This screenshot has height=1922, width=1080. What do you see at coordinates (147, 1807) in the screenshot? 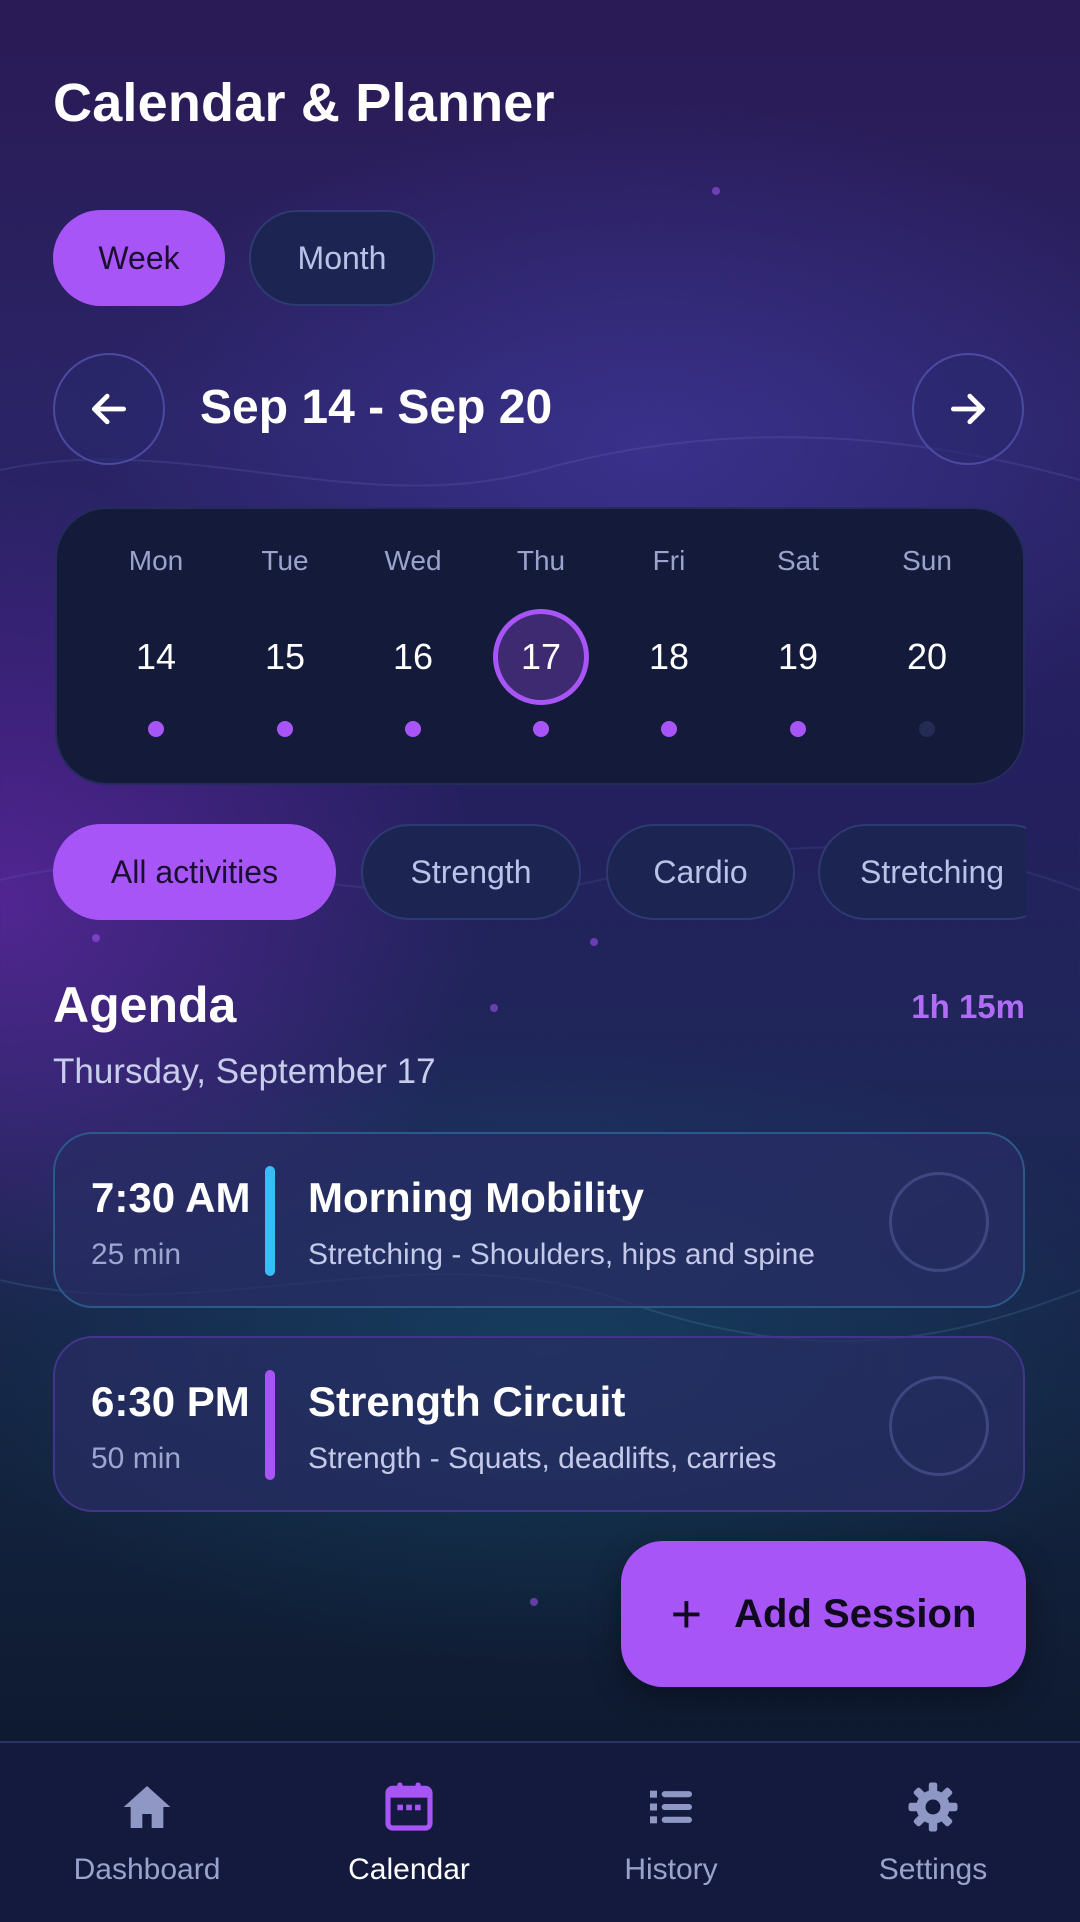
I see `home-icon` at bounding box center [147, 1807].